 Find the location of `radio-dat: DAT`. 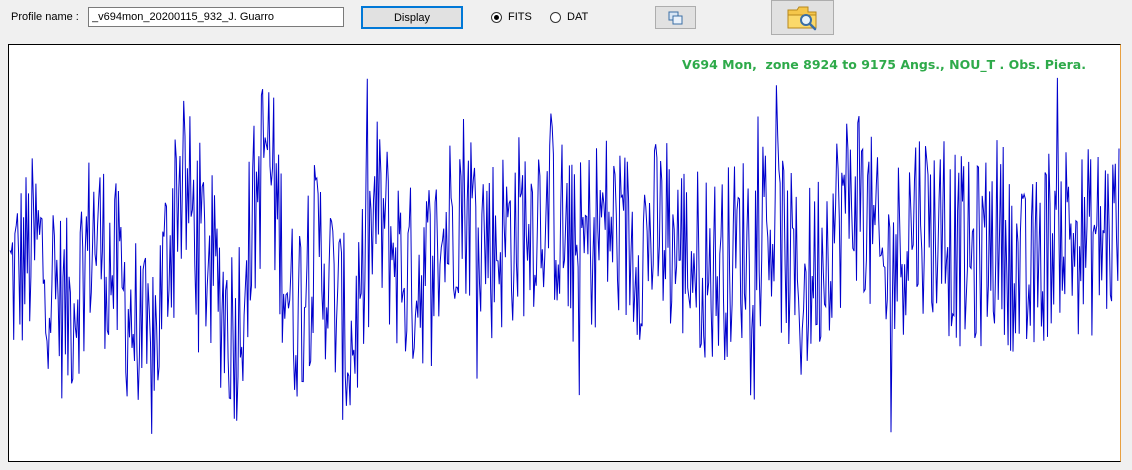

radio-dat: DAT is located at coordinates (569, 17).